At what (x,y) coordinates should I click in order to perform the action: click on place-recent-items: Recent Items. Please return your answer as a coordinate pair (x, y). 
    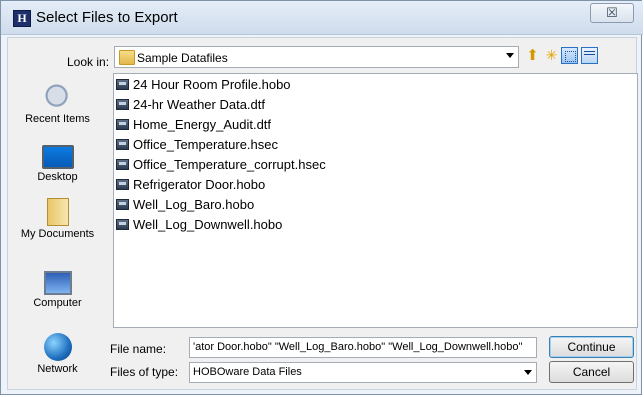
    Looking at the image, I should click on (57, 104).